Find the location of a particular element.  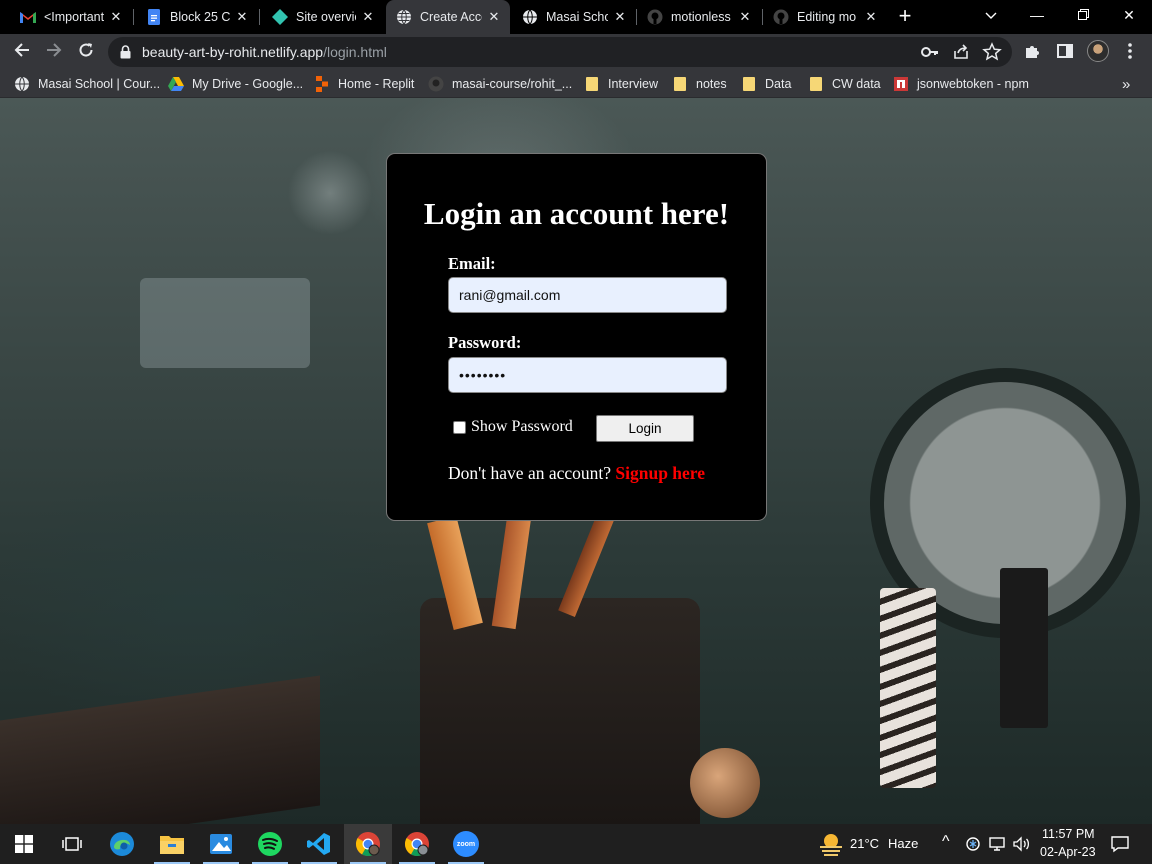

tab-create-account: Create Acco ✕ is located at coordinates (448, 17).